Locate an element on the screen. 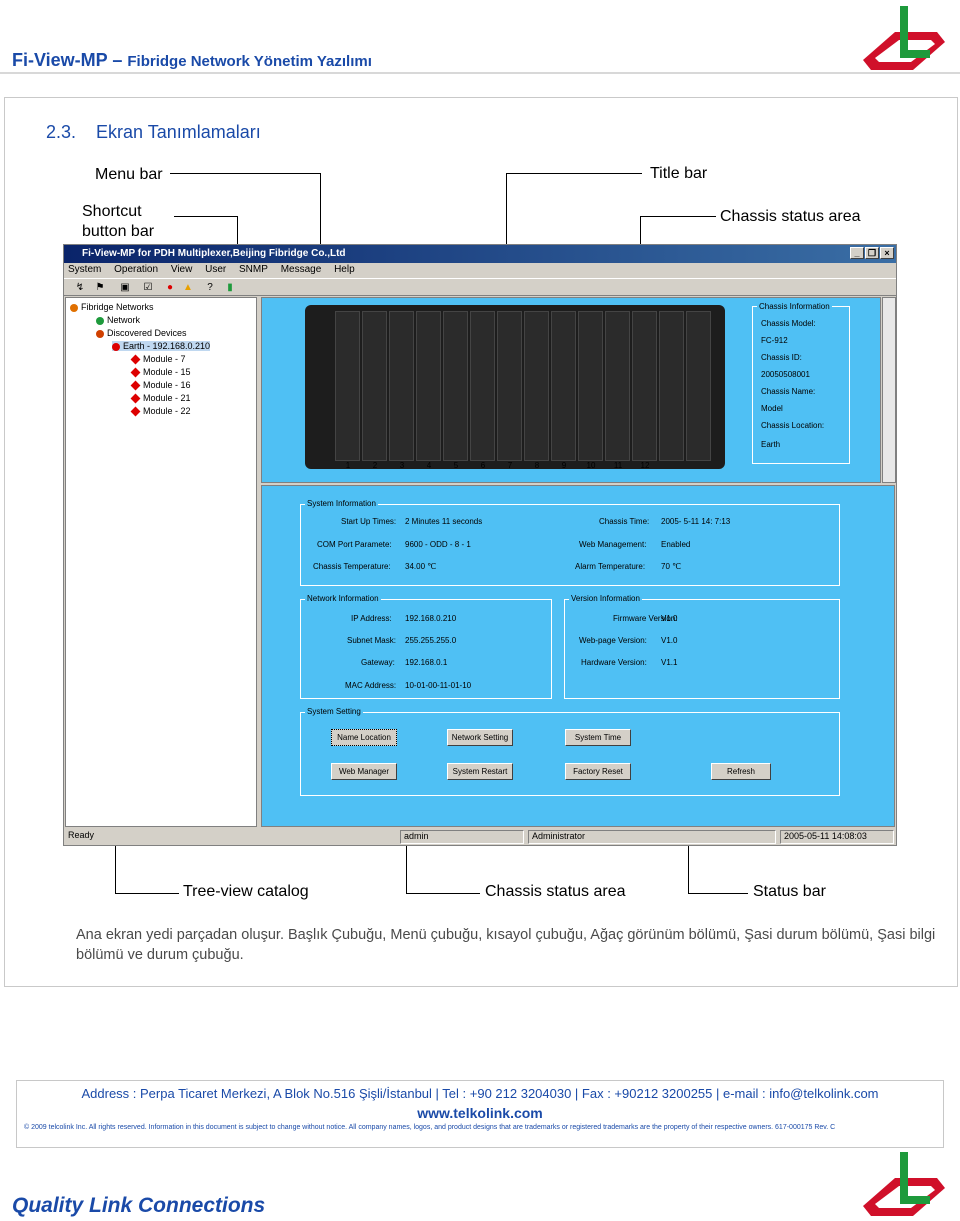 This screenshot has height=1221, width=960. menu-message: Message is located at coordinates (301, 269).